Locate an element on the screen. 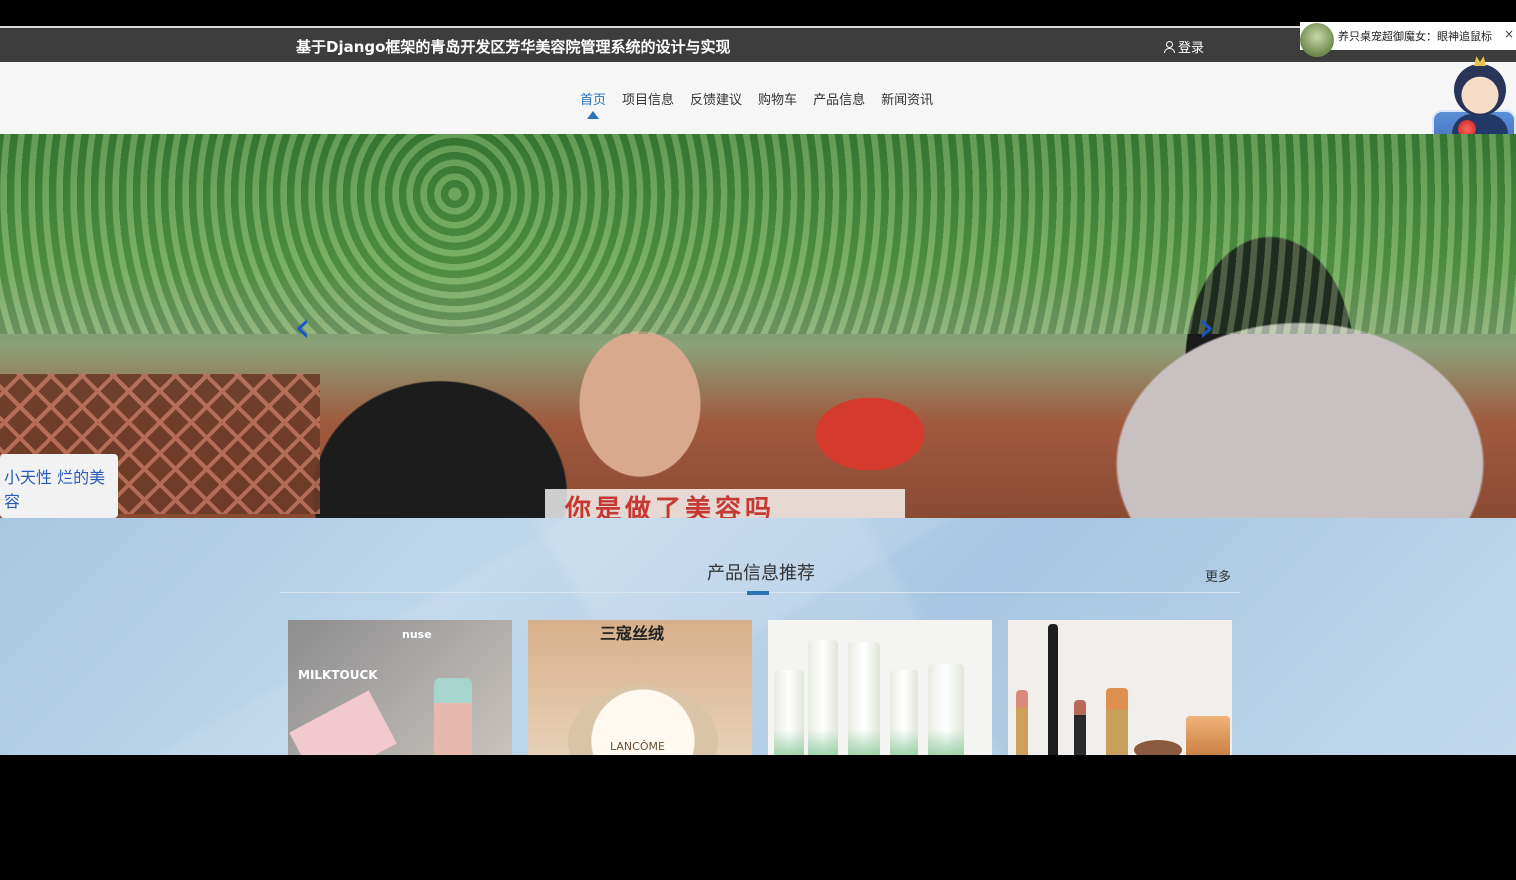 This screenshot has height=880, width=1516. product-brand-small: LANCÔME is located at coordinates (637, 746).